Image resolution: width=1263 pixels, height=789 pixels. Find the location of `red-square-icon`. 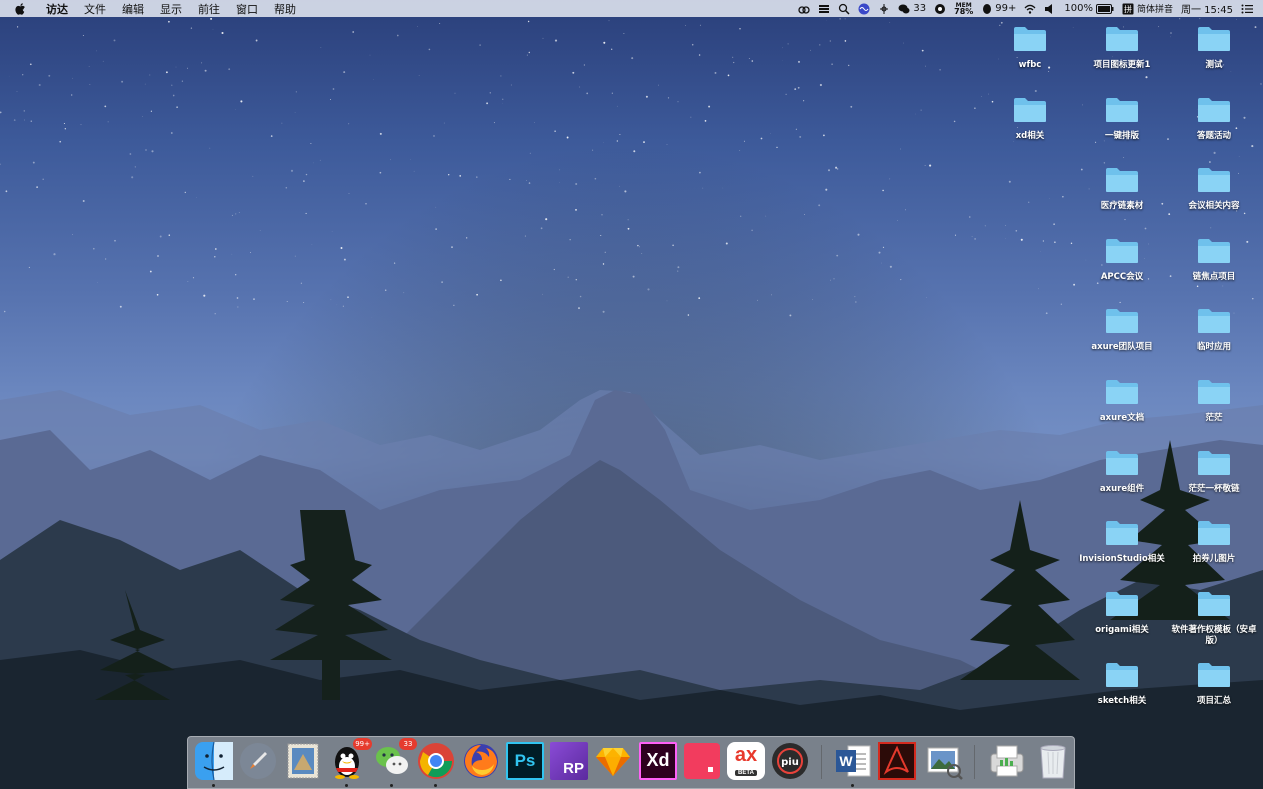

red-square-icon is located at coordinates (702, 761).